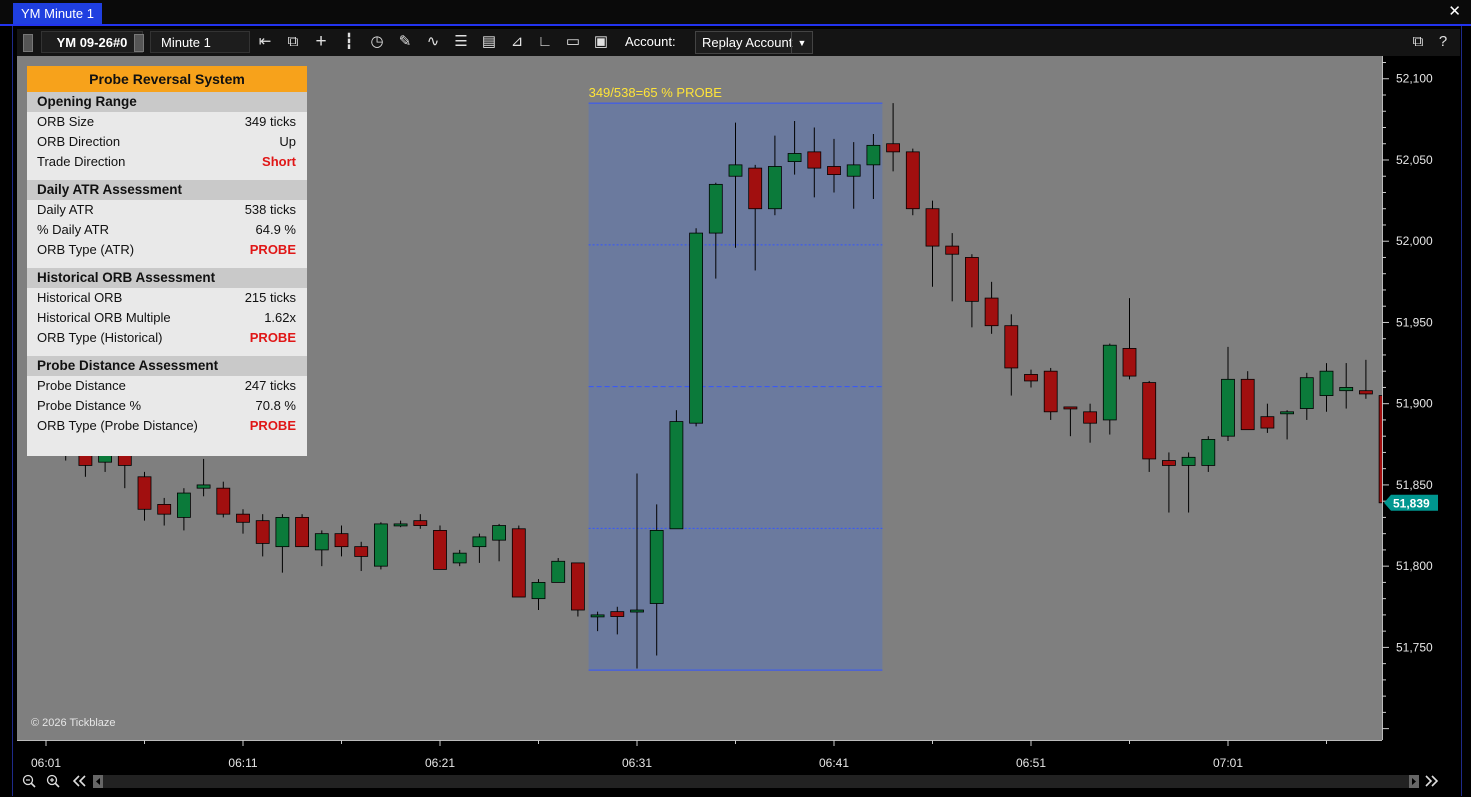  What do you see at coordinates (1432, 781) in the screenshot?
I see `scroll-to-end-icon` at bounding box center [1432, 781].